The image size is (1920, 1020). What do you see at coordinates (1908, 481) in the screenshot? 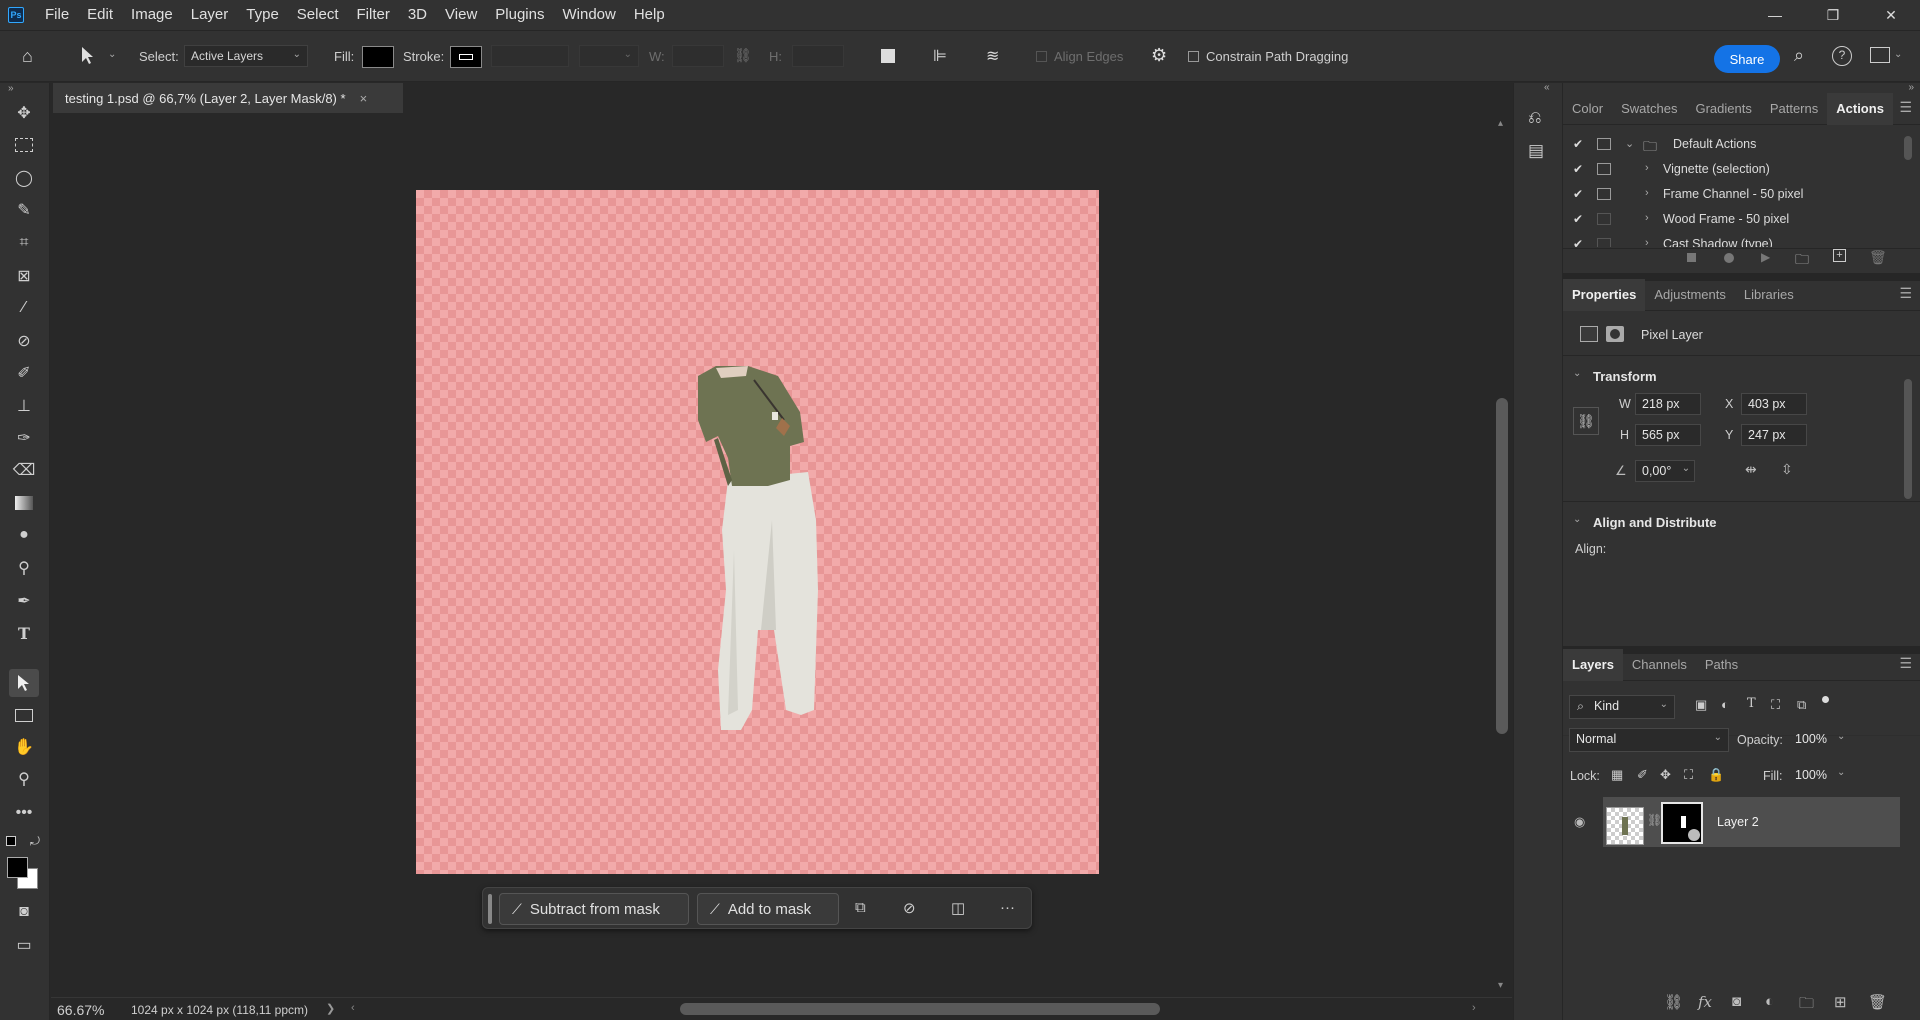
I see `properties-scrollbar` at bounding box center [1908, 481].